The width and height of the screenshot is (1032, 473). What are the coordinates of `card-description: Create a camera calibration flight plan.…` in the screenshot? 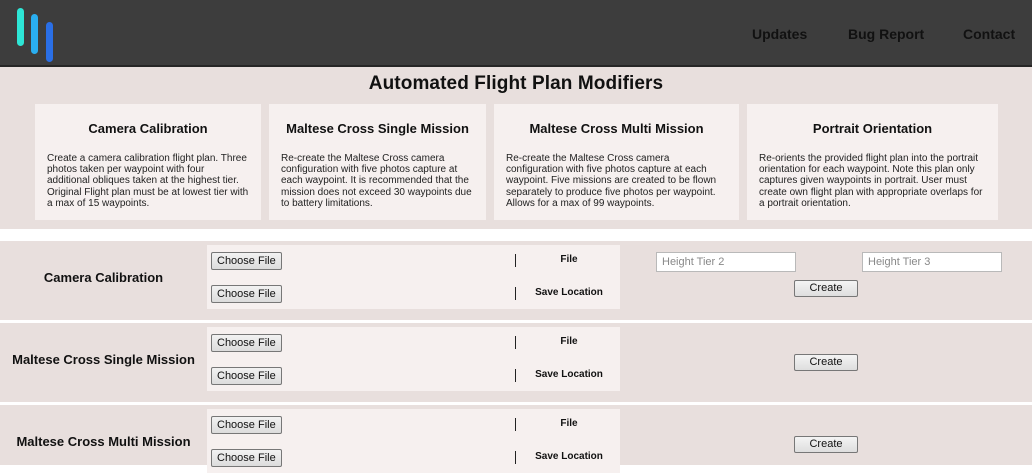 It's located at (148, 181).